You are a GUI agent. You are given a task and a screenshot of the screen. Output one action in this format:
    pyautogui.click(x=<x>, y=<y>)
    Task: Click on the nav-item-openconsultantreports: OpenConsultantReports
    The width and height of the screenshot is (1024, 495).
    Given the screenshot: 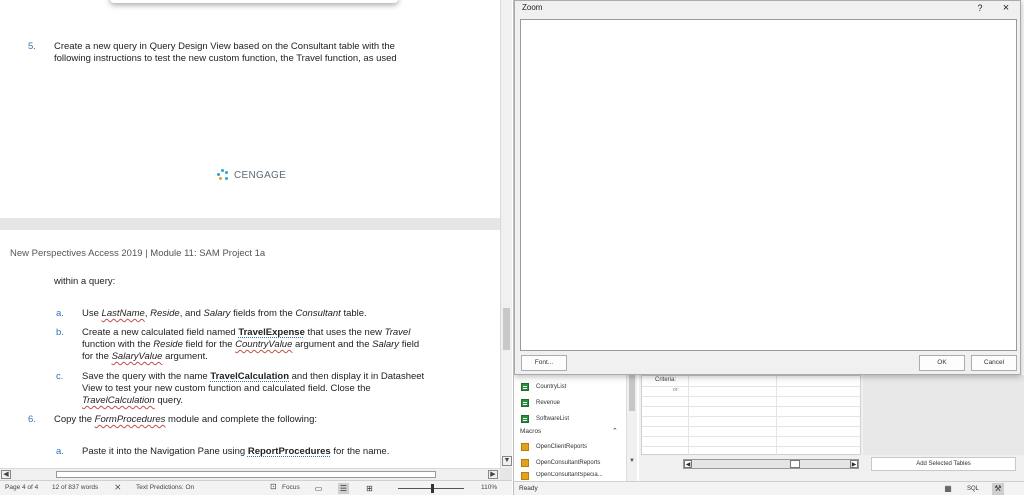 What is the action you would take?
    pyautogui.click(x=560, y=462)
    